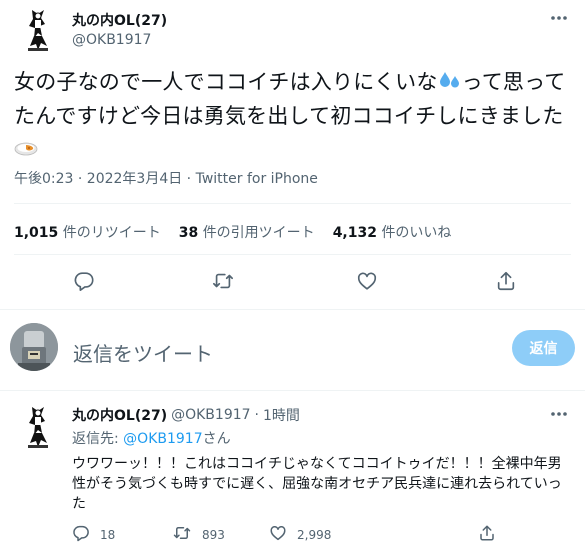  Describe the element at coordinates (111, 233) in the screenshot. I see `retweets-label: 件のリツイート` at that location.